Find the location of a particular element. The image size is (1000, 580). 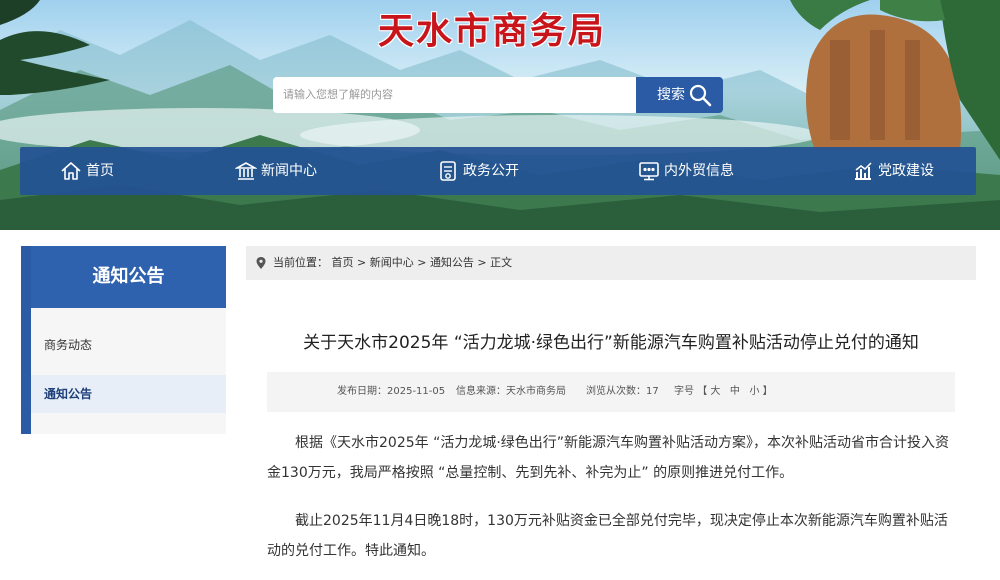

breadcrumb-prefix: 当前位置： is located at coordinates (300, 262).